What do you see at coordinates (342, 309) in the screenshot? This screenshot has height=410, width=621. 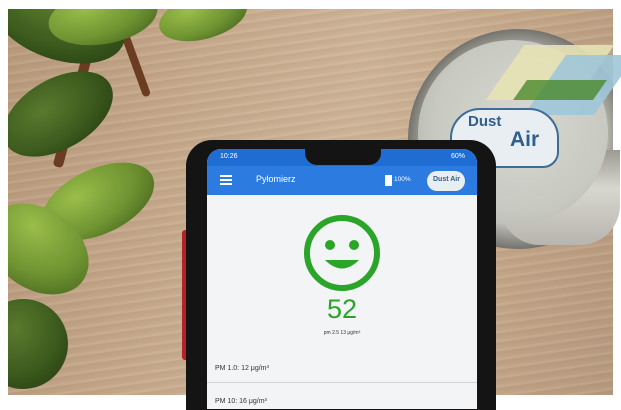 I see `air-quality-value: 52` at bounding box center [342, 309].